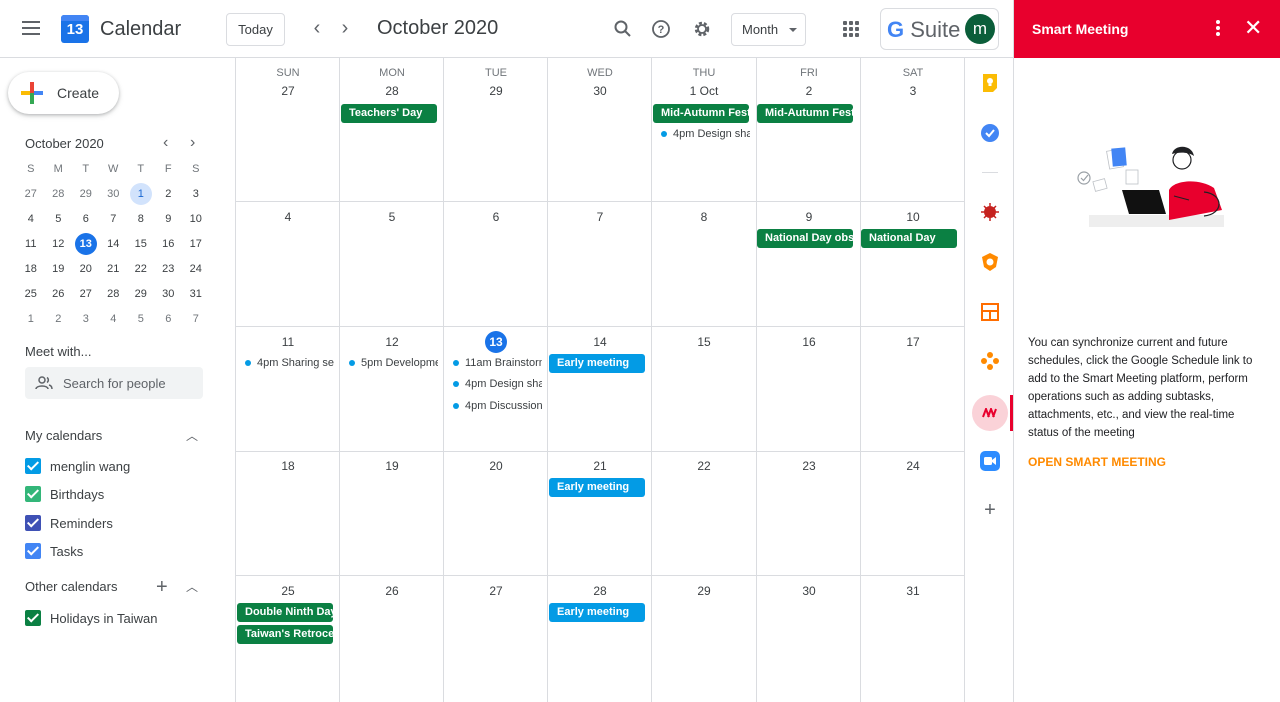  I want to click on mini-day: 10, so click(196, 219).